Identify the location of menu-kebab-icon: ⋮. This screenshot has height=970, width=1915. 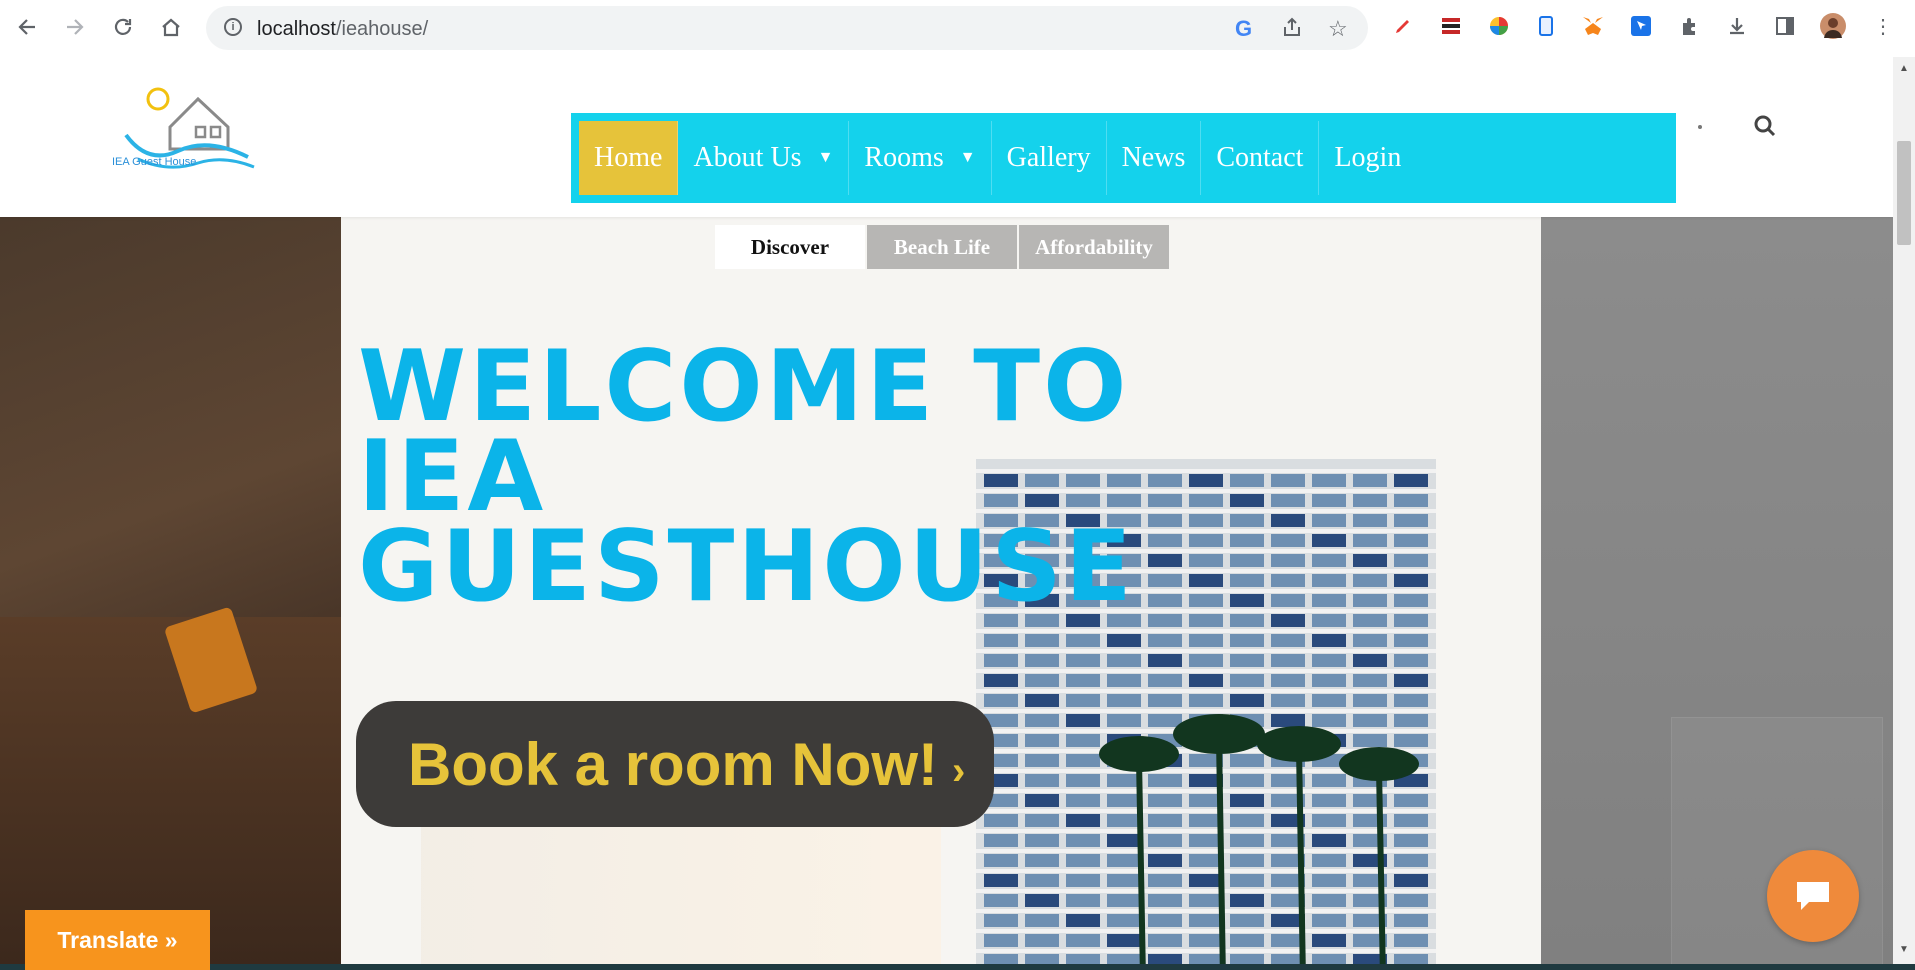
(1883, 26).